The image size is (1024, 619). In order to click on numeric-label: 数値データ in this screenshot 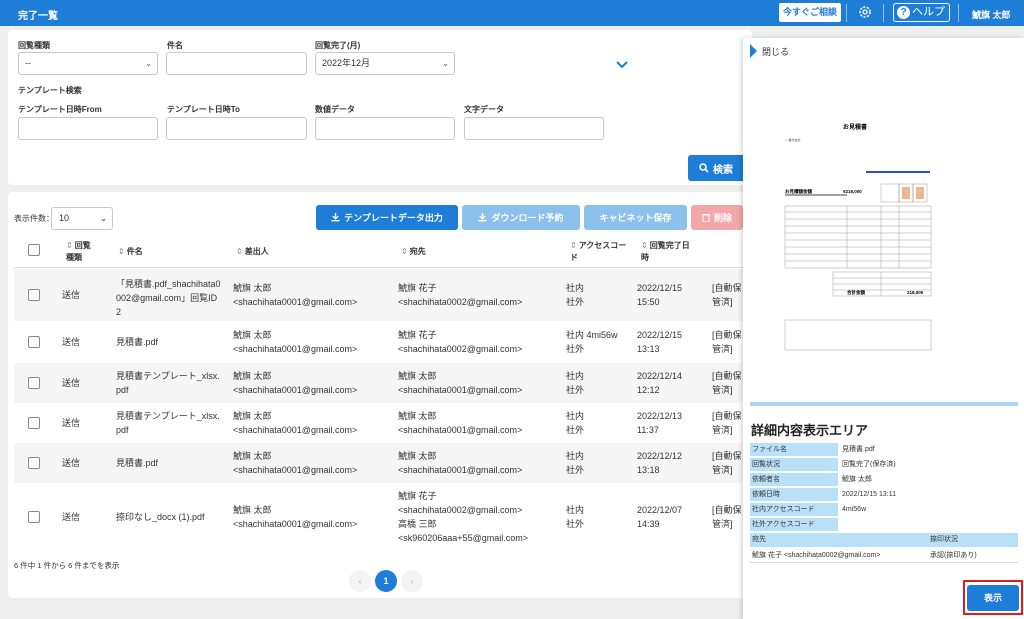, I will do `click(335, 109)`.